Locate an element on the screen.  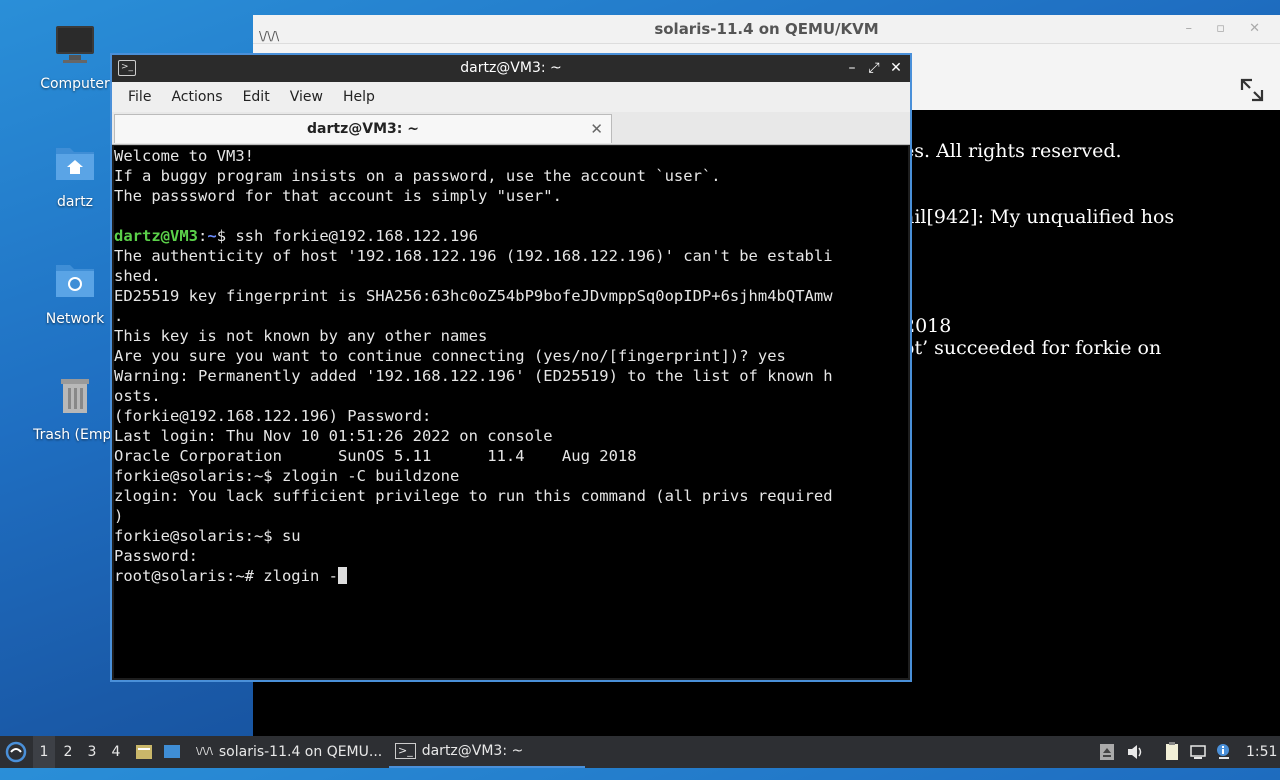
desktop-icon is located at coordinates (172, 751).